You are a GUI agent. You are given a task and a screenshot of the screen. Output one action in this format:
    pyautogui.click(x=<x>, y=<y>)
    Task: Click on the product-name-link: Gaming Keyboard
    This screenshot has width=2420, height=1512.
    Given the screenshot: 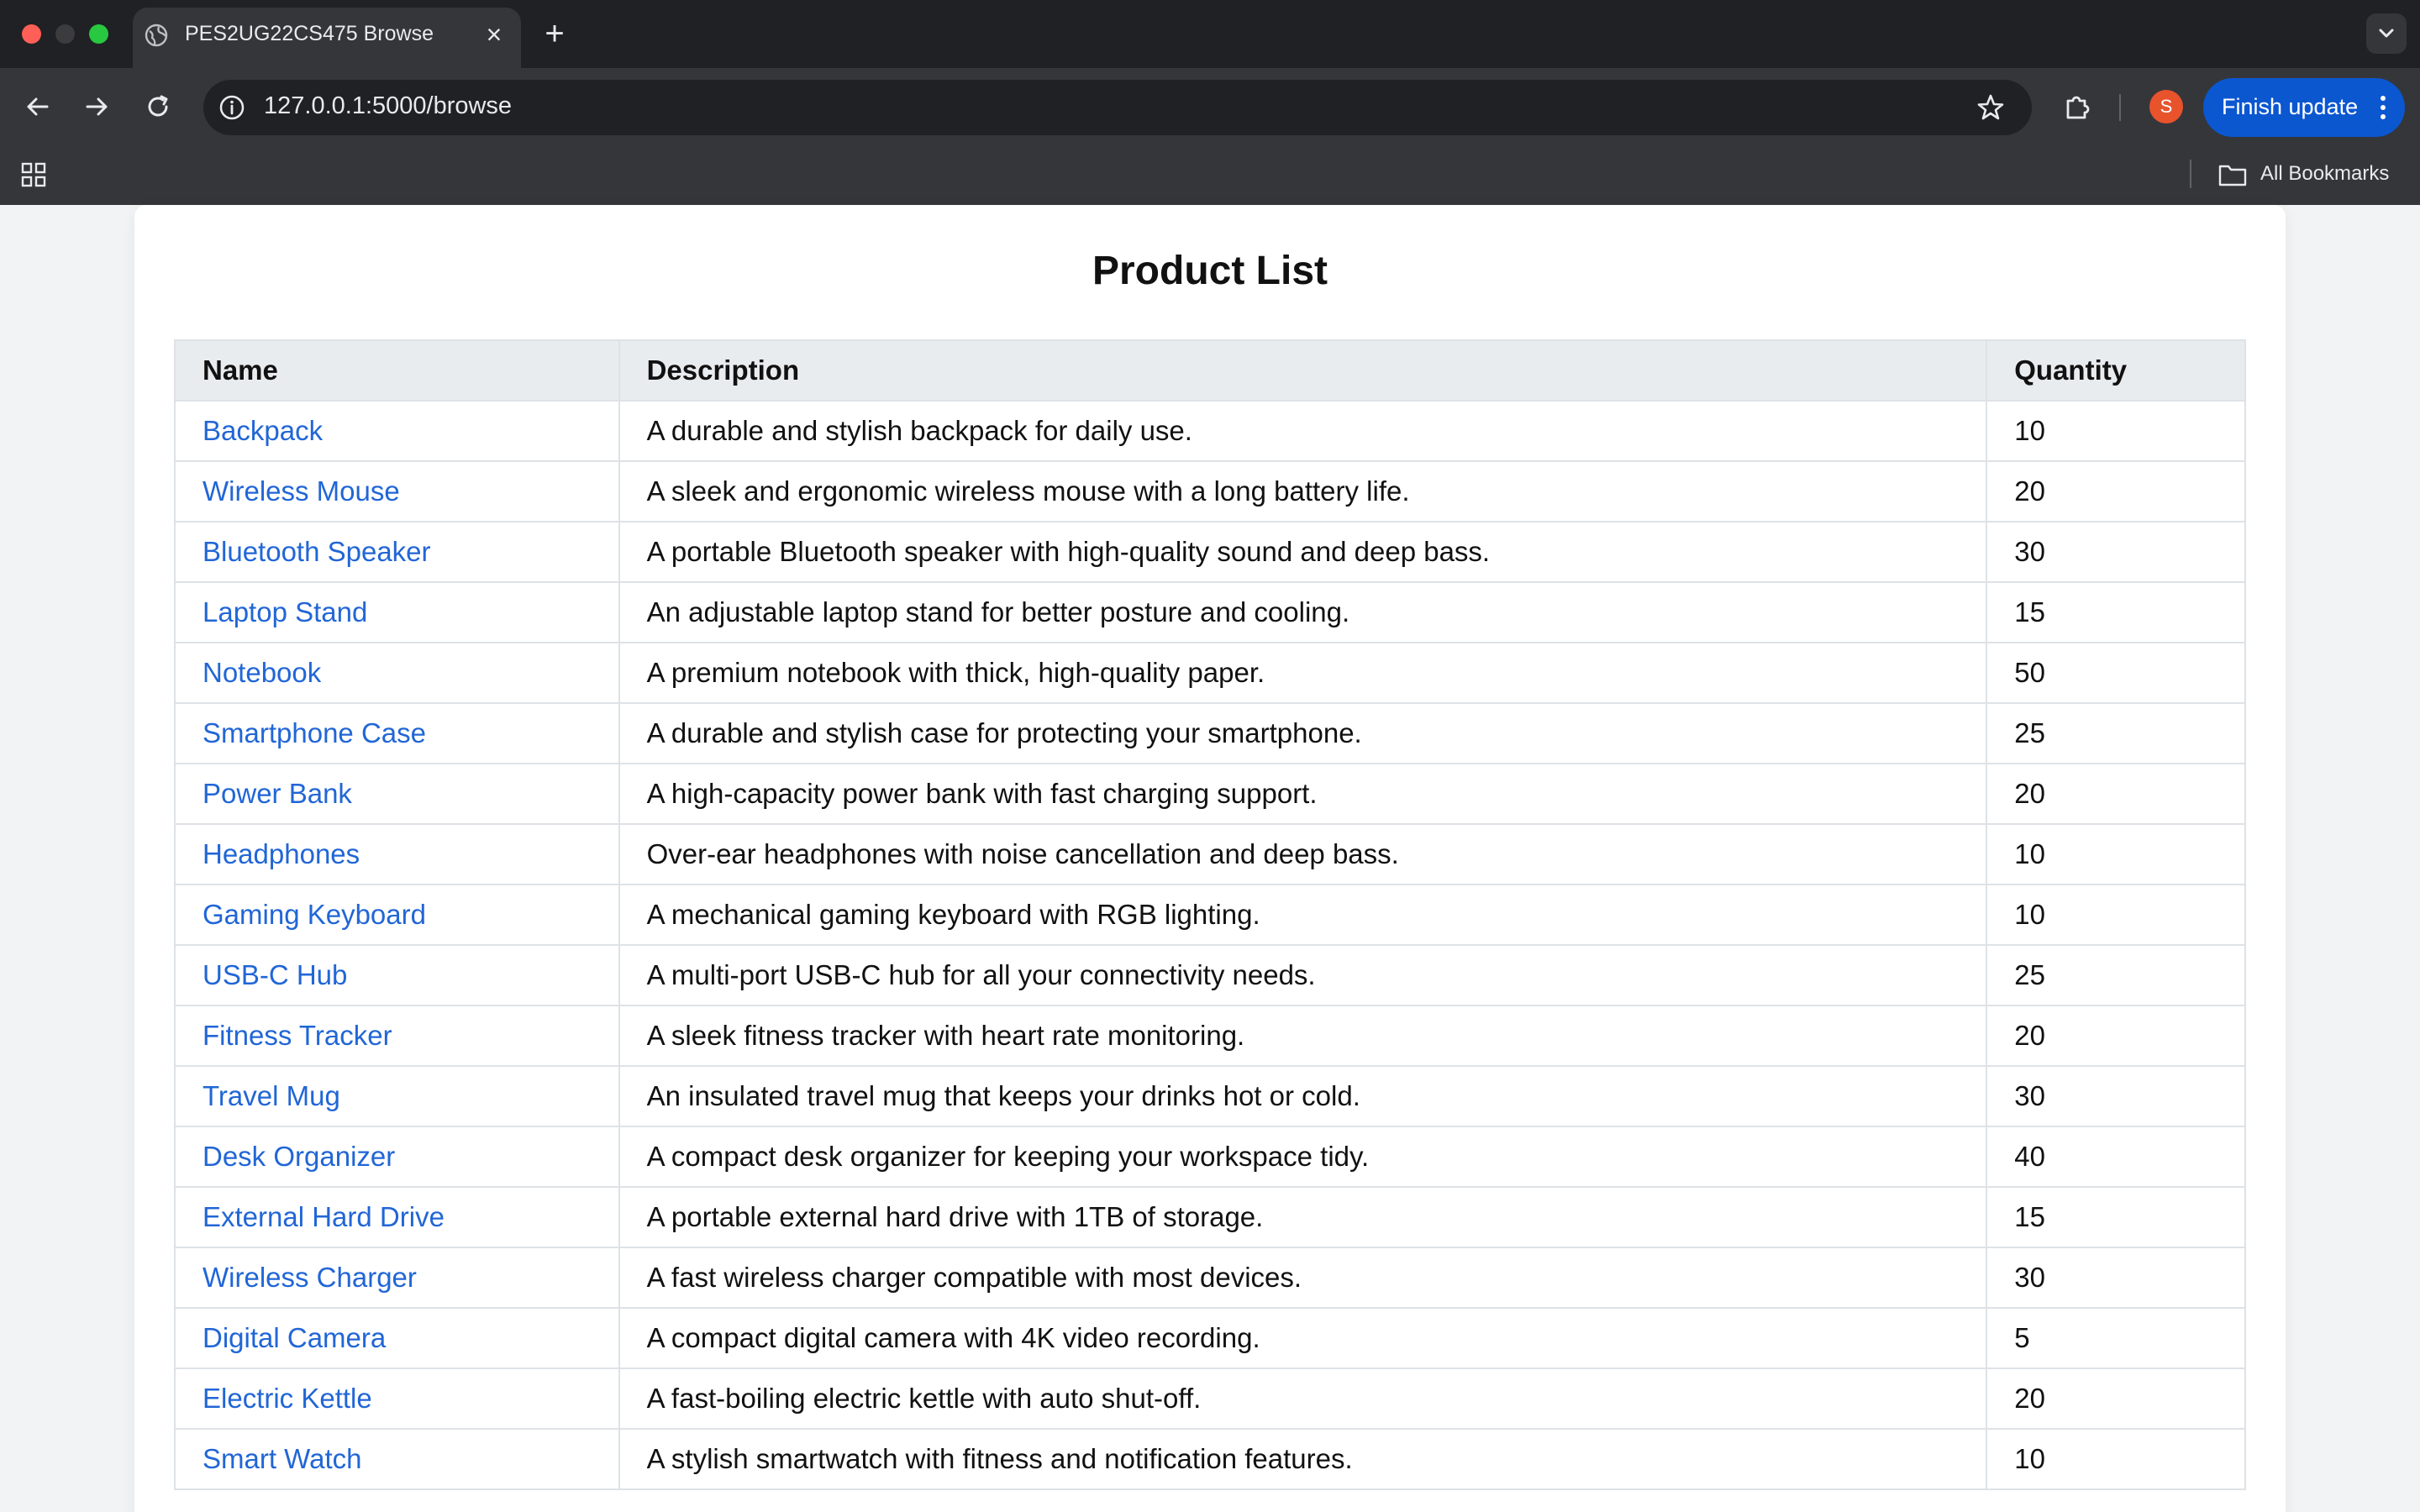 What is the action you would take?
    pyautogui.click(x=314, y=914)
    